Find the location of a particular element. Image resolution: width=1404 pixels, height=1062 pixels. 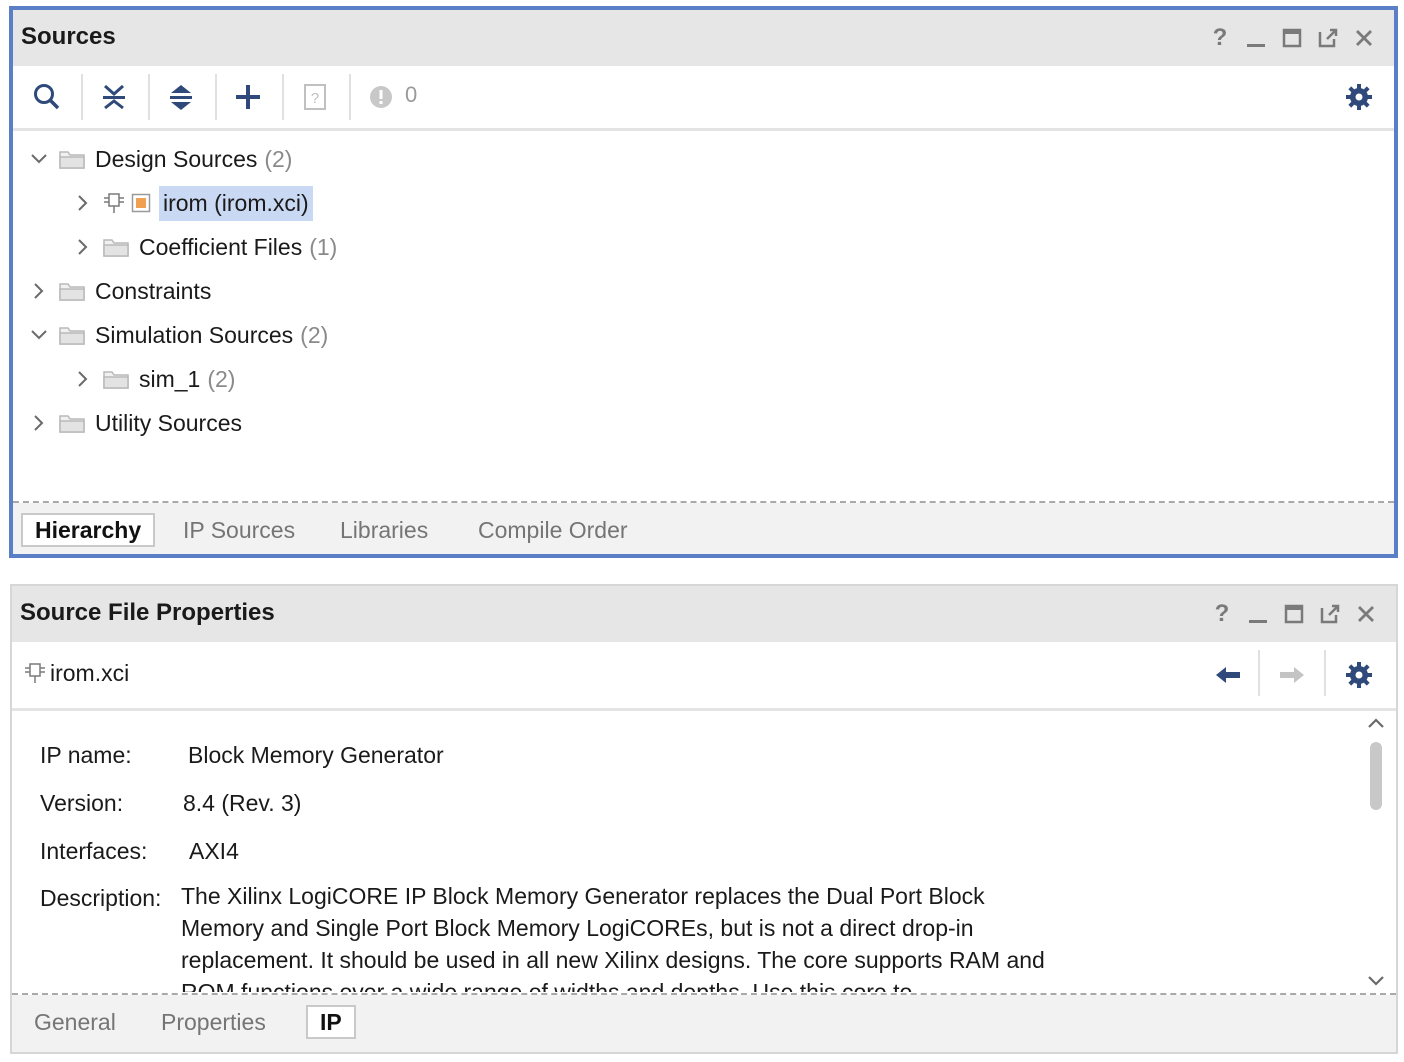

tree-label-selected: irom (irom.xci) is located at coordinates (236, 203).